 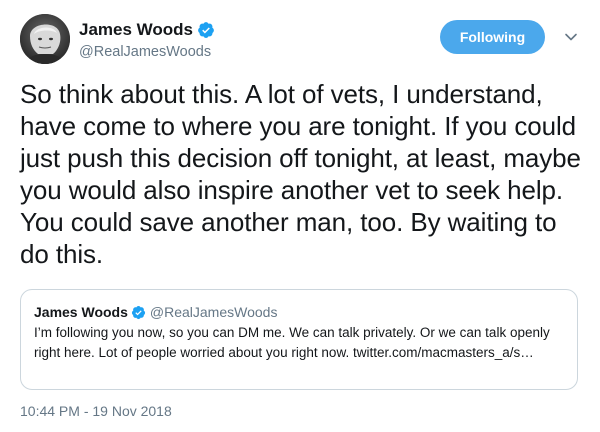 I want to click on quoted-display-name: James Woods, so click(x=81, y=312).